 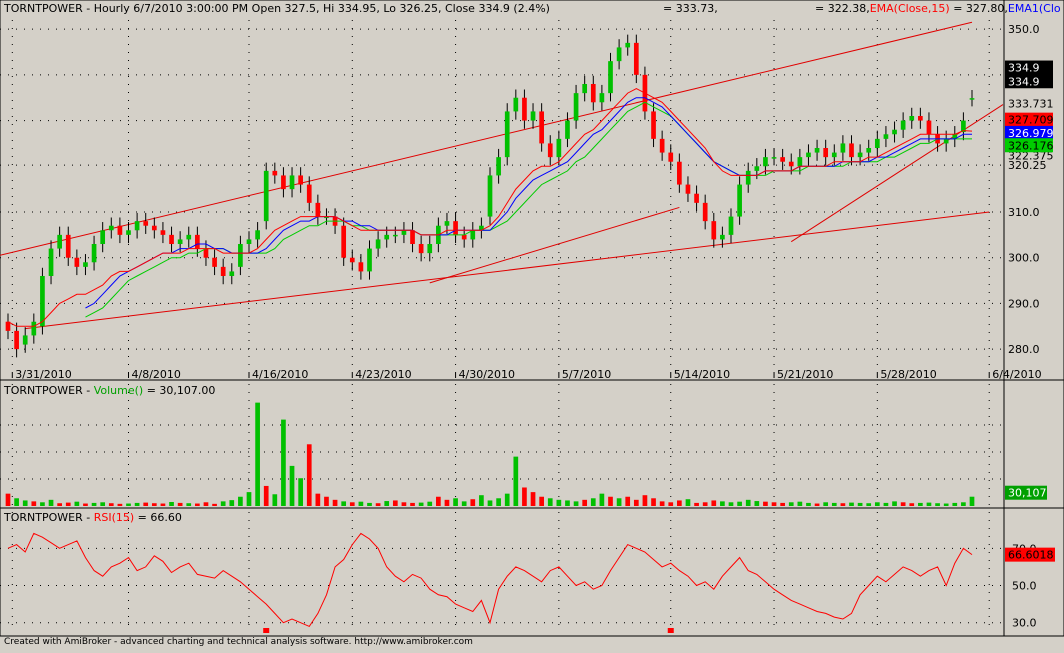 I want to click on price-axis-tick: 290.0, so click(x=1024, y=303).